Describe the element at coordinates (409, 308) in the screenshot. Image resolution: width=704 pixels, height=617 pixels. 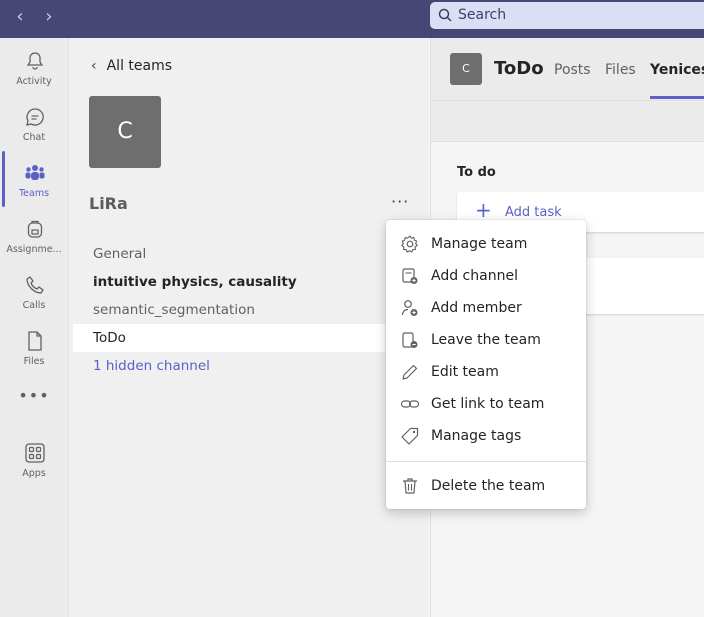
I see `add-member-icon` at that location.